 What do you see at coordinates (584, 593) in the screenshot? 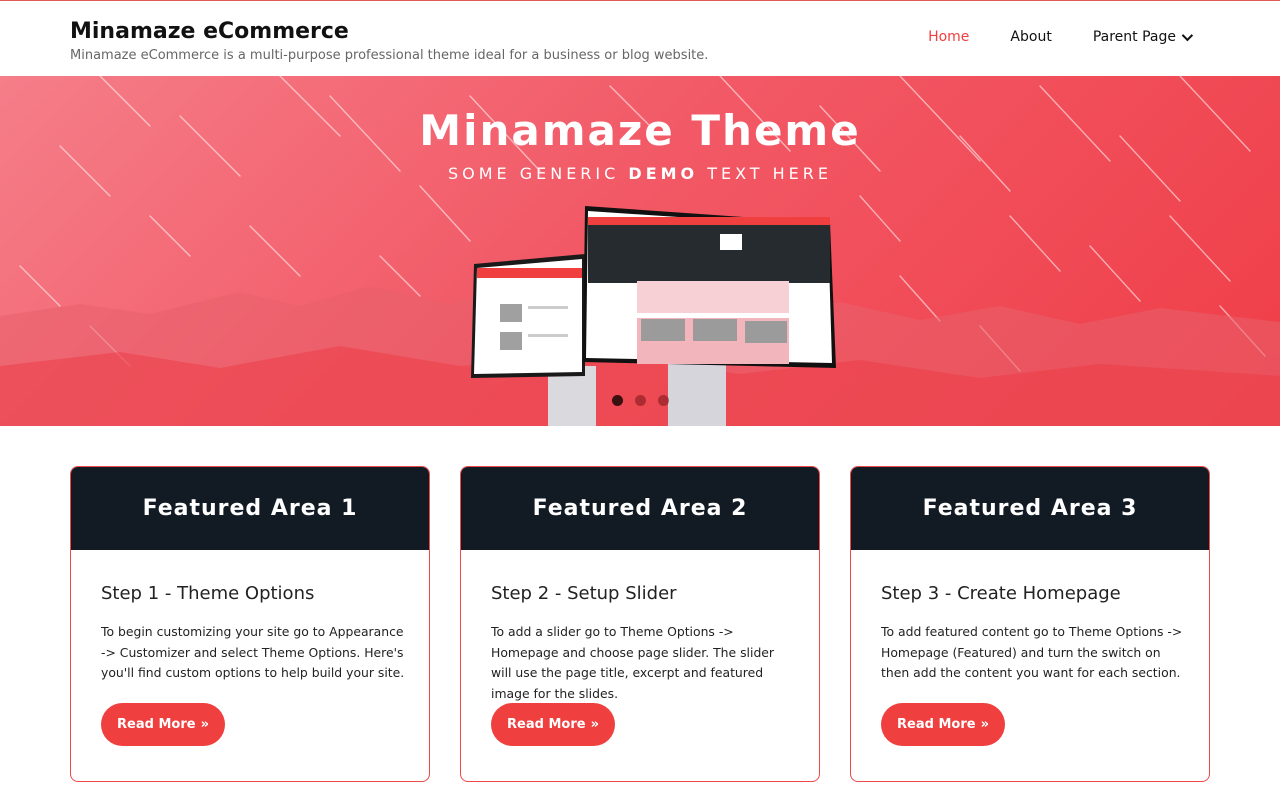
I see `card-title: Step 2 - Setup Slider` at bounding box center [584, 593].